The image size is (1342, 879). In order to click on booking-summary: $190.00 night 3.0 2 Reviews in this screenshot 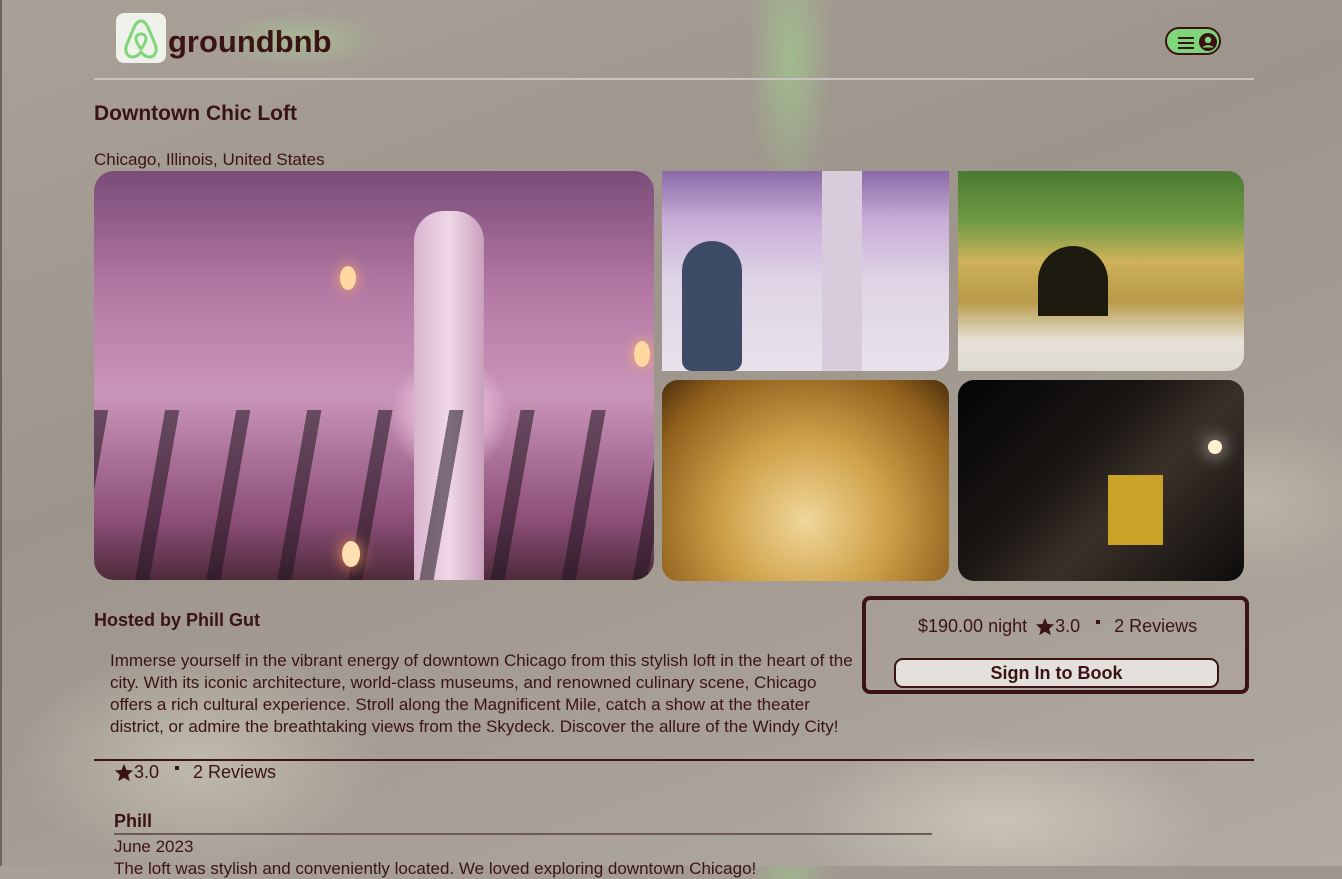, I will do `click(1057, 626)`.